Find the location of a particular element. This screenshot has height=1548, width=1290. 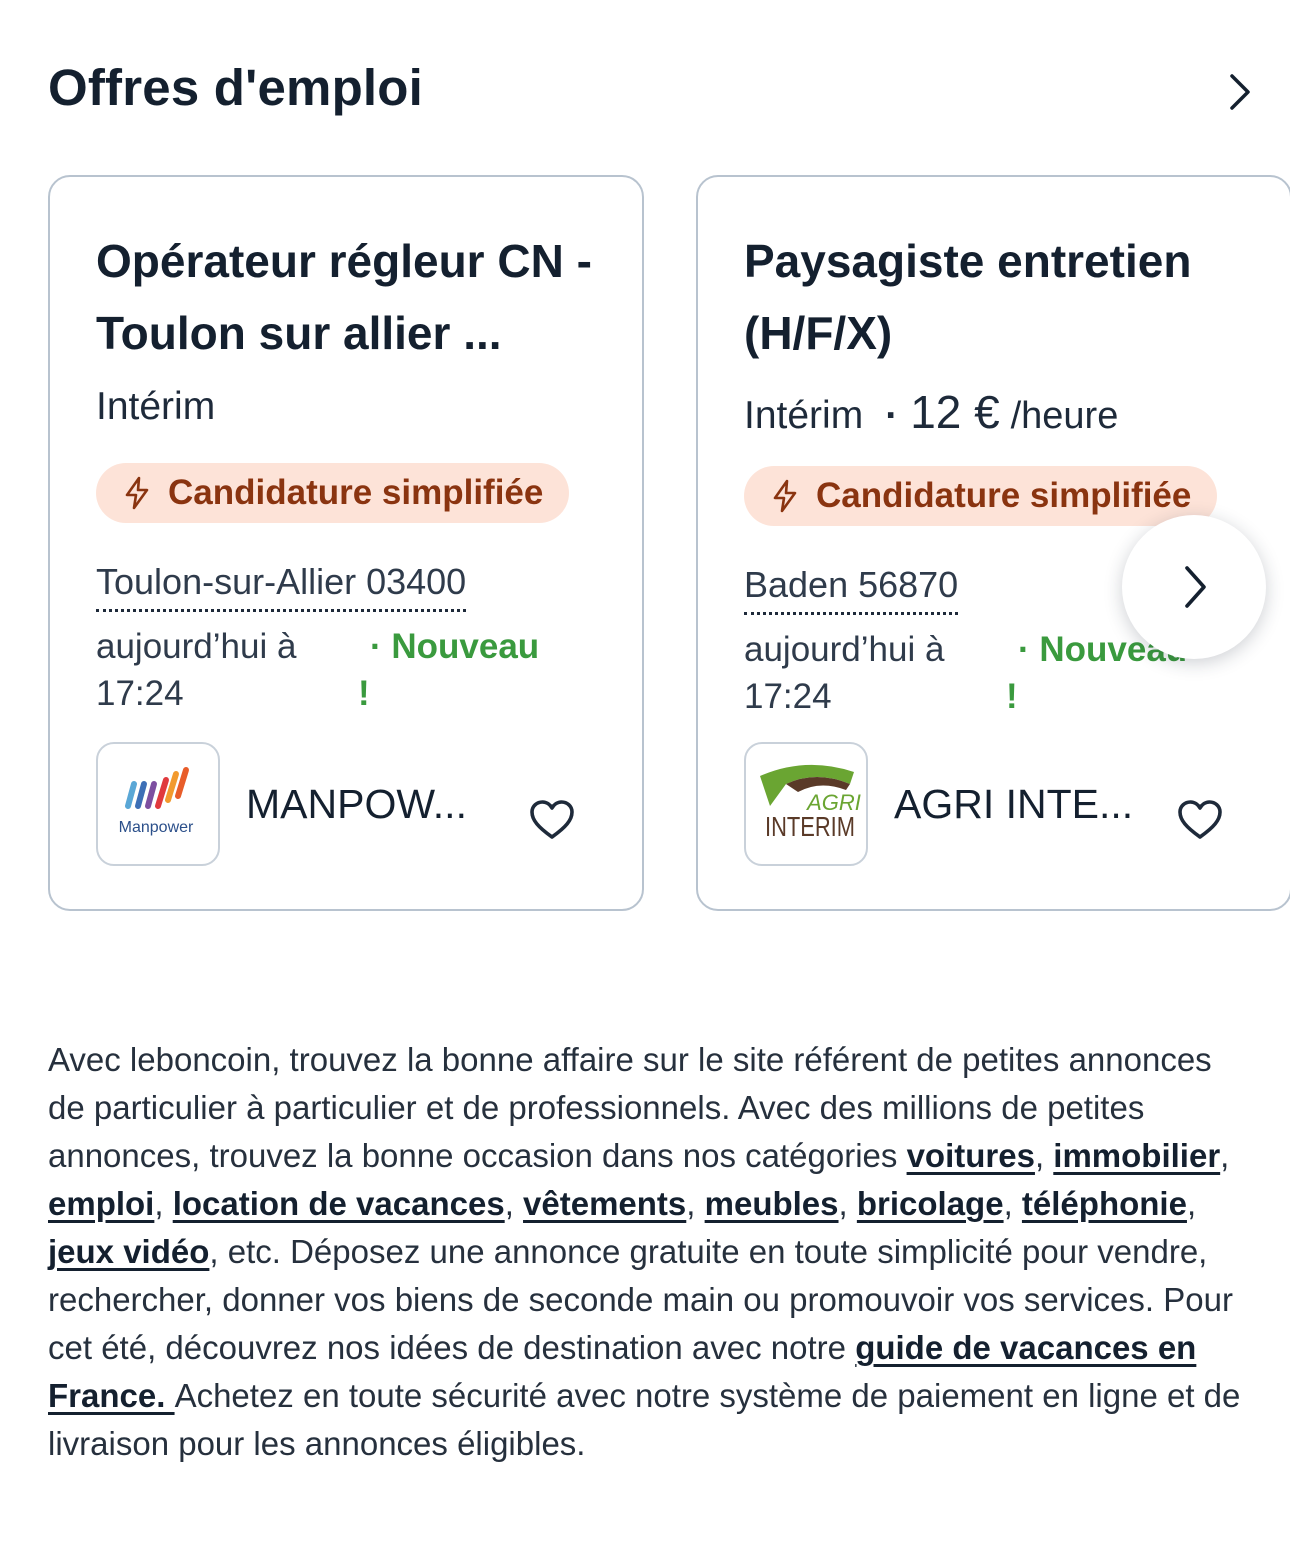

carousel-next-button is located at coordinates (1194, 587).